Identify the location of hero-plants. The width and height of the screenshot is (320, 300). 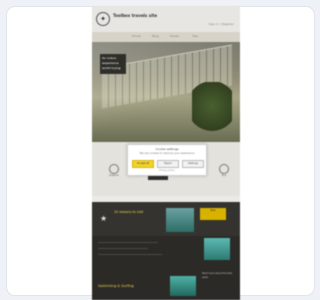
(212, 112).